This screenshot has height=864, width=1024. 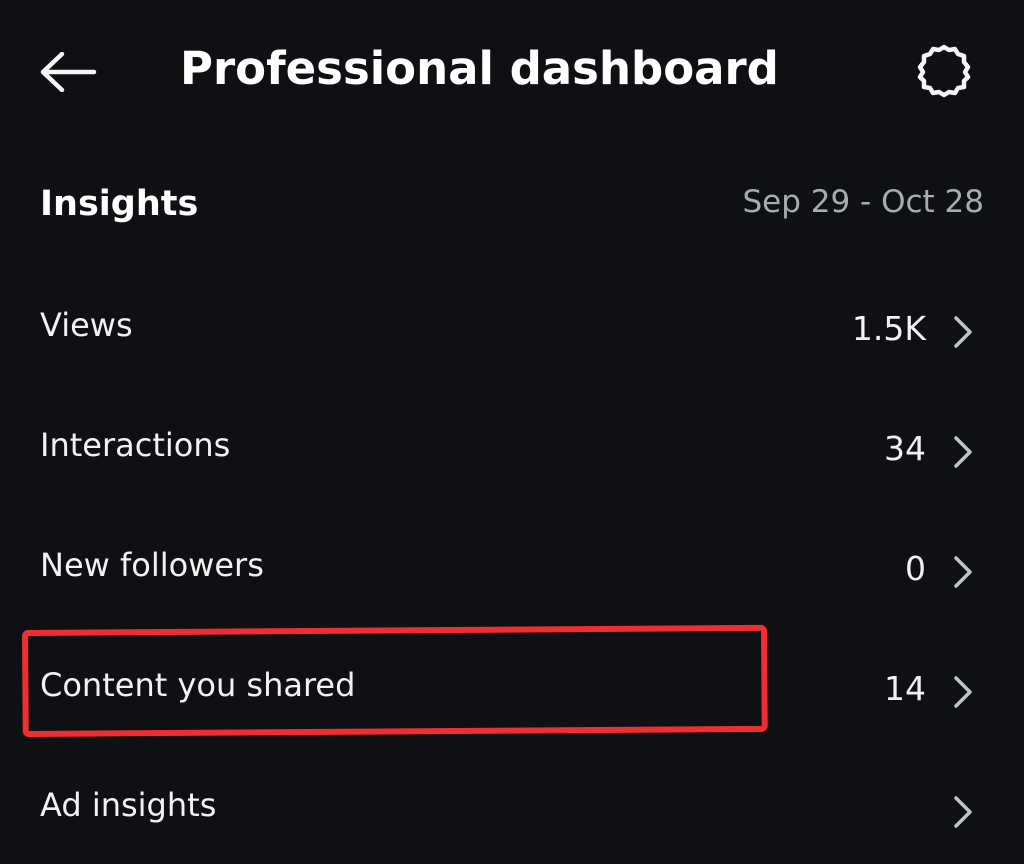 I want to click on arrow-left-icon, so click(x=68, y=72).